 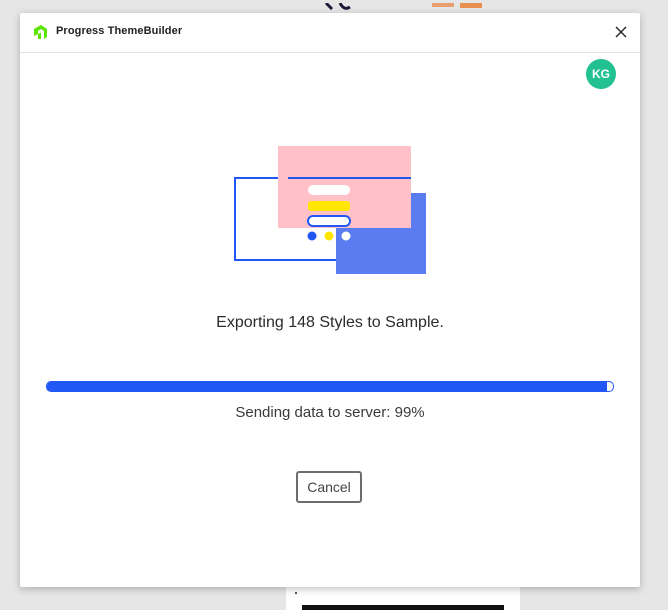 What do you see at coordinates (40, 32) in the screenshot?
I see `progress-logo-icon` at bounding box center [40, 32].